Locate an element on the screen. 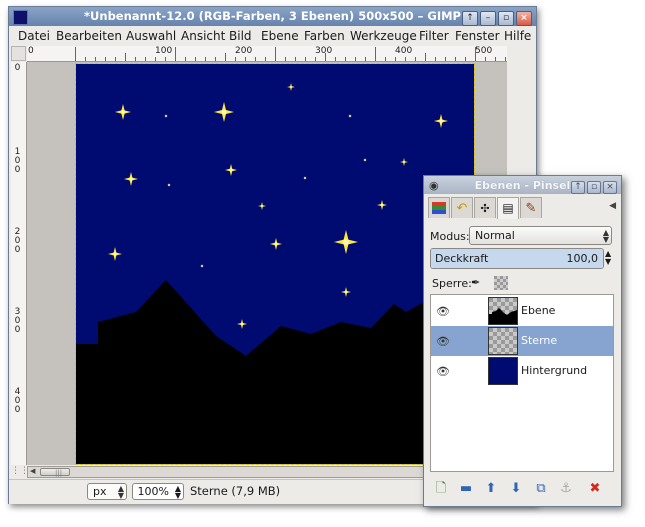 The image size is (645, 527). menu-auswahl: Auswahl is located at coordinates (151, 36).